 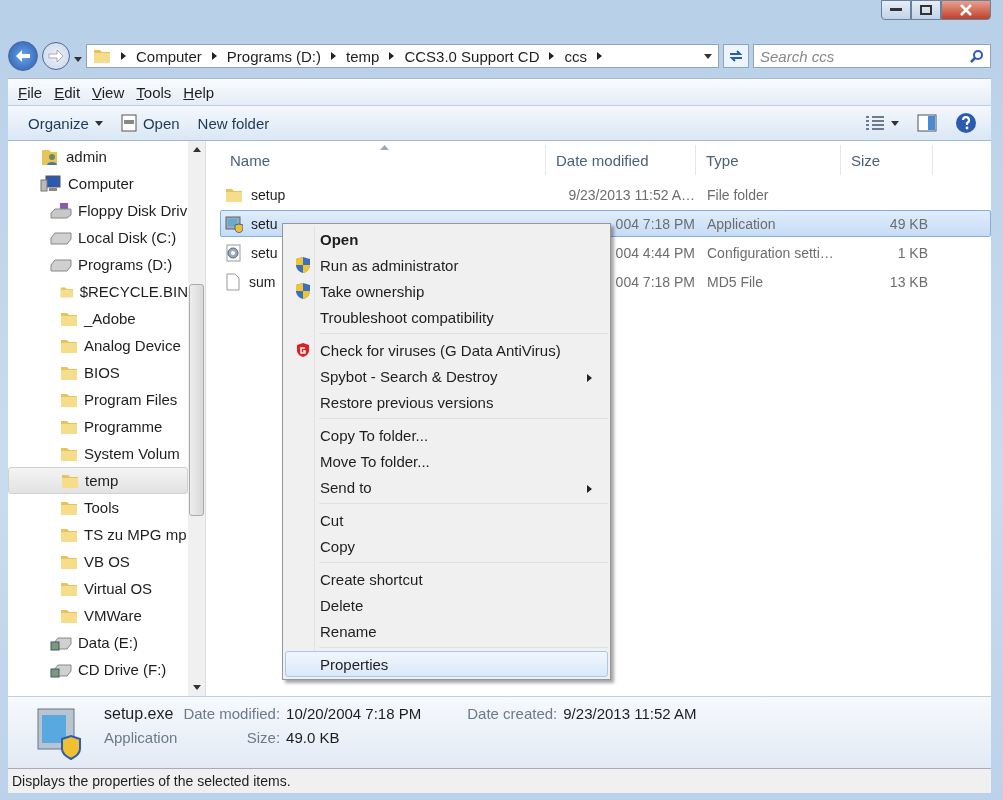 I want to click on file-name: sum, so click(x=262, y=281).